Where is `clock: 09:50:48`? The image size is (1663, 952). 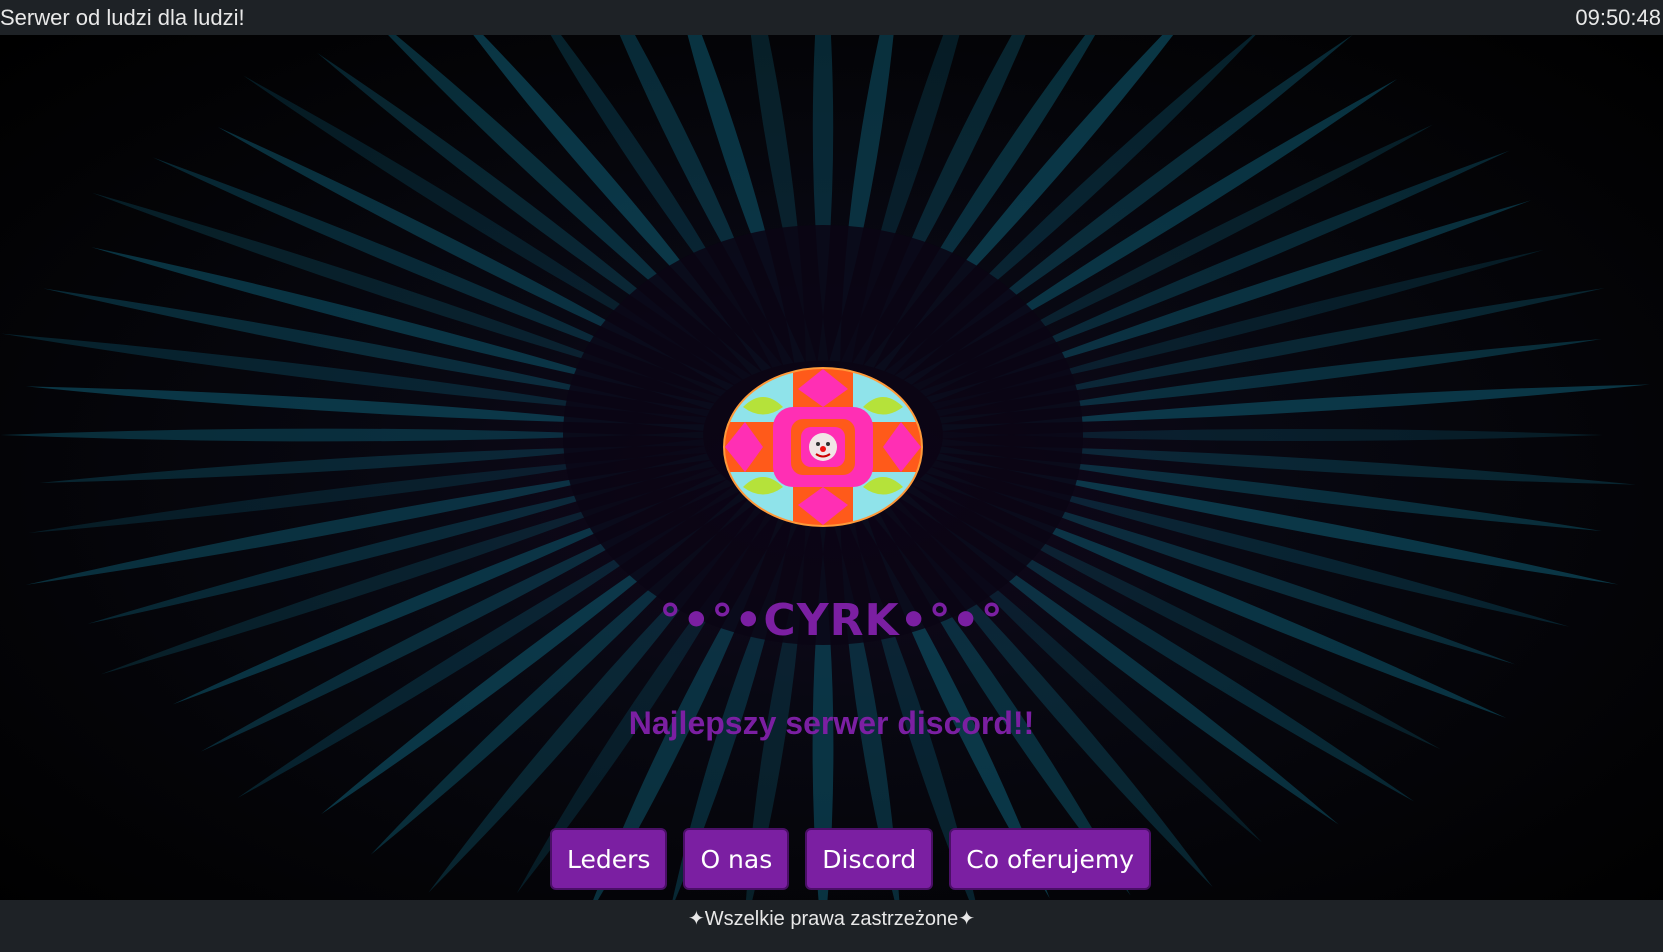
clock: 09:50:48 is located at coordinates (1618, 17).